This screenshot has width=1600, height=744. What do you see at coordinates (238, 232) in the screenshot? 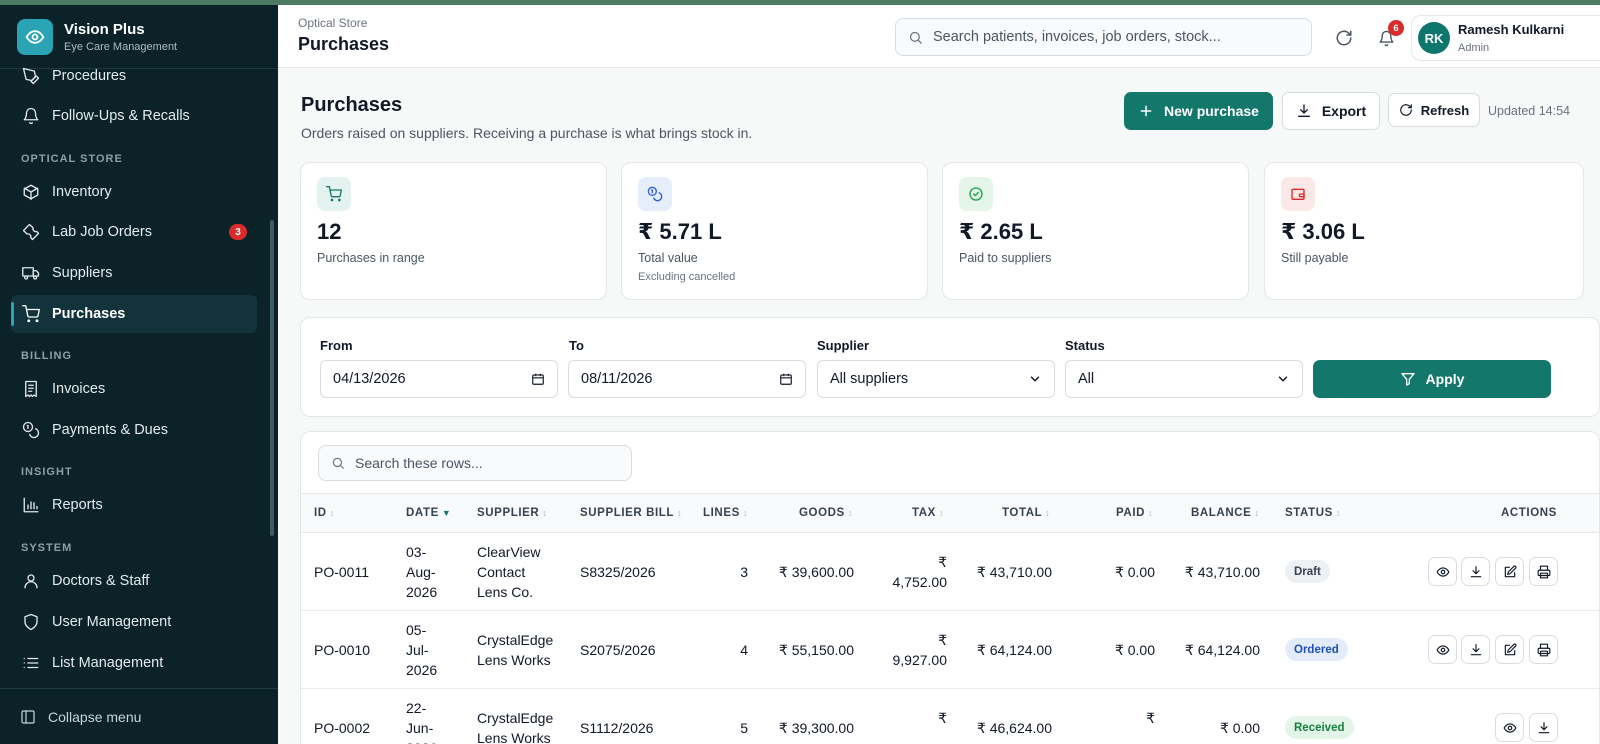
I see `lab-orders-count-badge: 3` at bounding box center [238, 232].